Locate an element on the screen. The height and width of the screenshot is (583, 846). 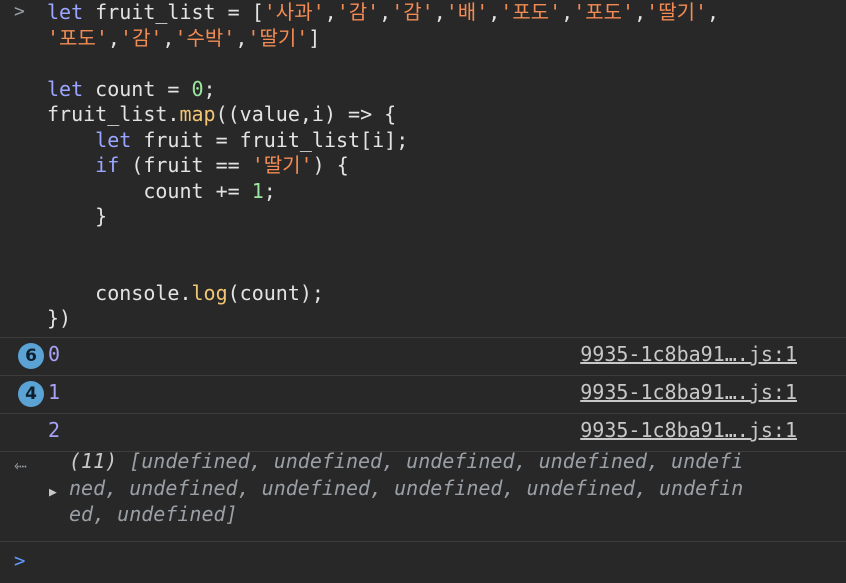
code-token: count += is located at coordinates (149, 190).